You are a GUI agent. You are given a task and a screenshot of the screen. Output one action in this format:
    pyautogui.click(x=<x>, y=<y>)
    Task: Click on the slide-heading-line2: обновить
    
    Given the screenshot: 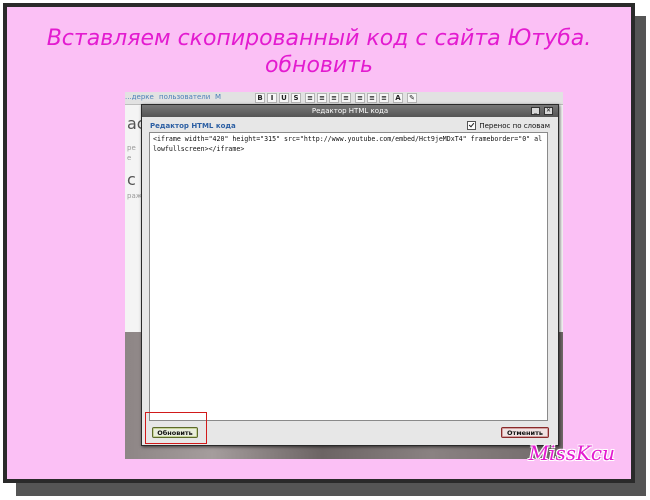 What is the action you would take?
    pyautogui.click(x=319, y=65)
    